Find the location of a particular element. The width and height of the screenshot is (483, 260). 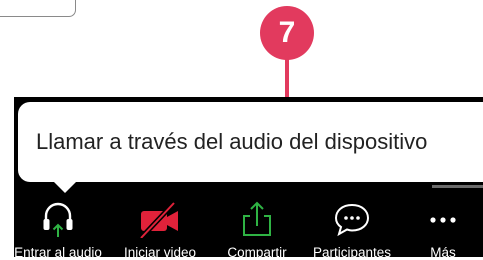

more-button: Más is located at coordinates (443, 229).